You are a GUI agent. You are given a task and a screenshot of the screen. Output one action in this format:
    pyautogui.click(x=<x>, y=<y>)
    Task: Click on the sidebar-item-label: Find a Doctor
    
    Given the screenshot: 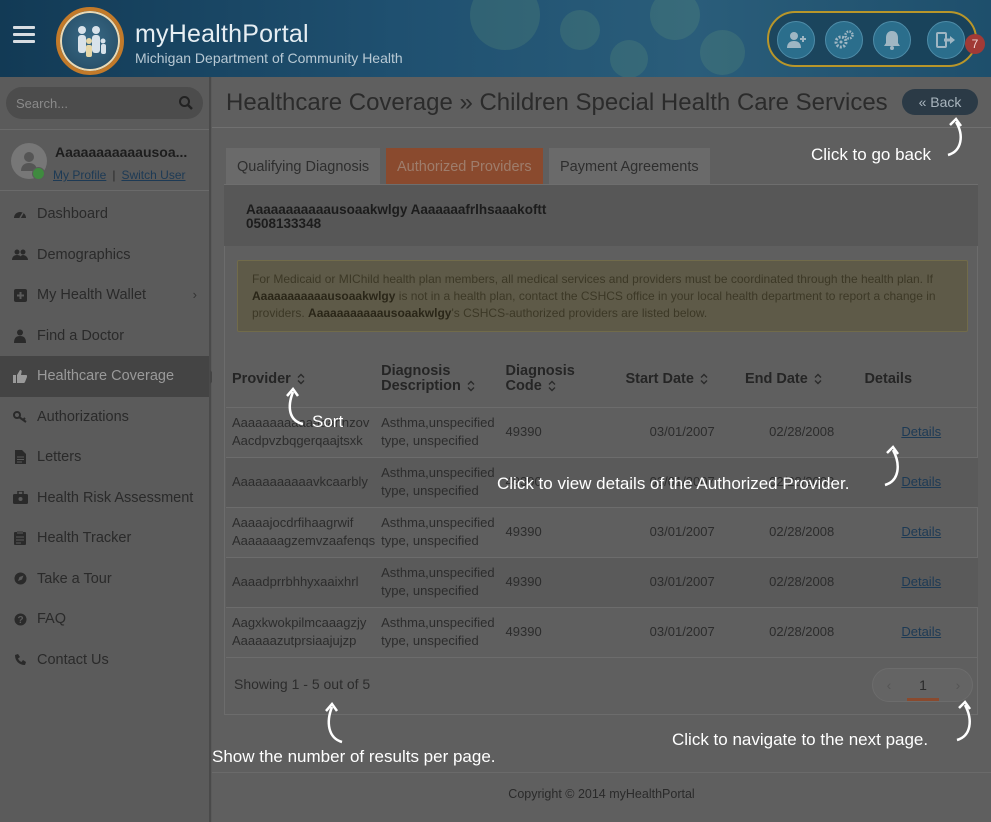 What is the action you would take?
    pyautogui.click(x=81, y=335)
    